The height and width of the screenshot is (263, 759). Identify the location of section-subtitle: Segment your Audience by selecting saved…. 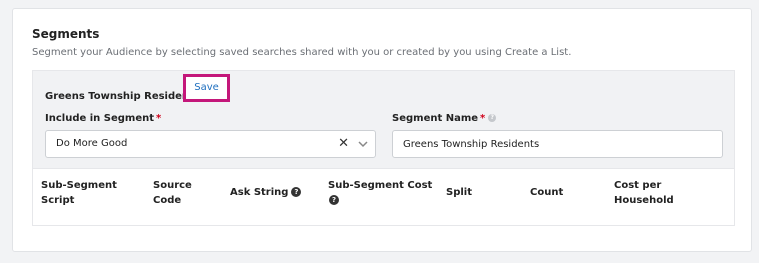
(302, 52).